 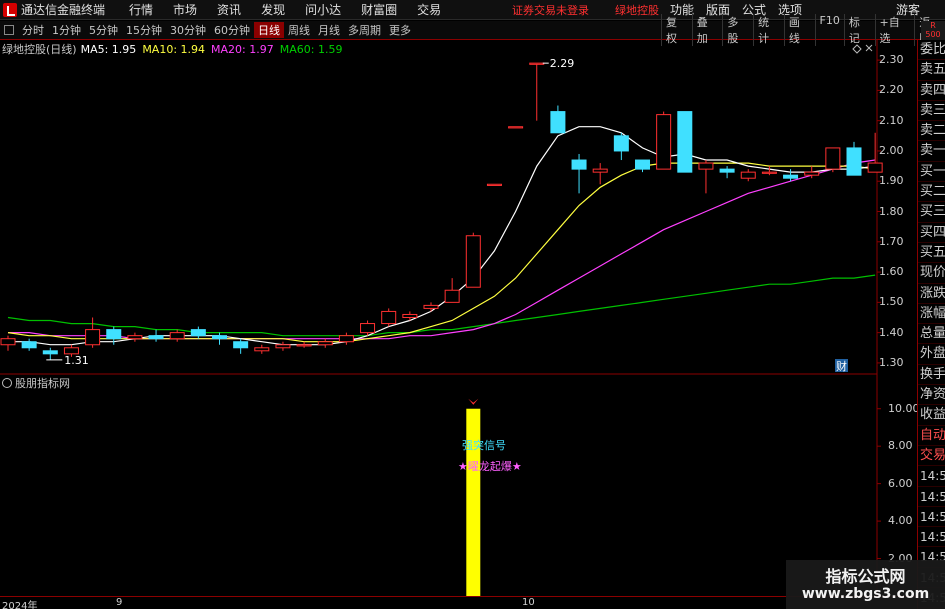 I want to click on indicator-settings-icon, so click(x=7, y=383).